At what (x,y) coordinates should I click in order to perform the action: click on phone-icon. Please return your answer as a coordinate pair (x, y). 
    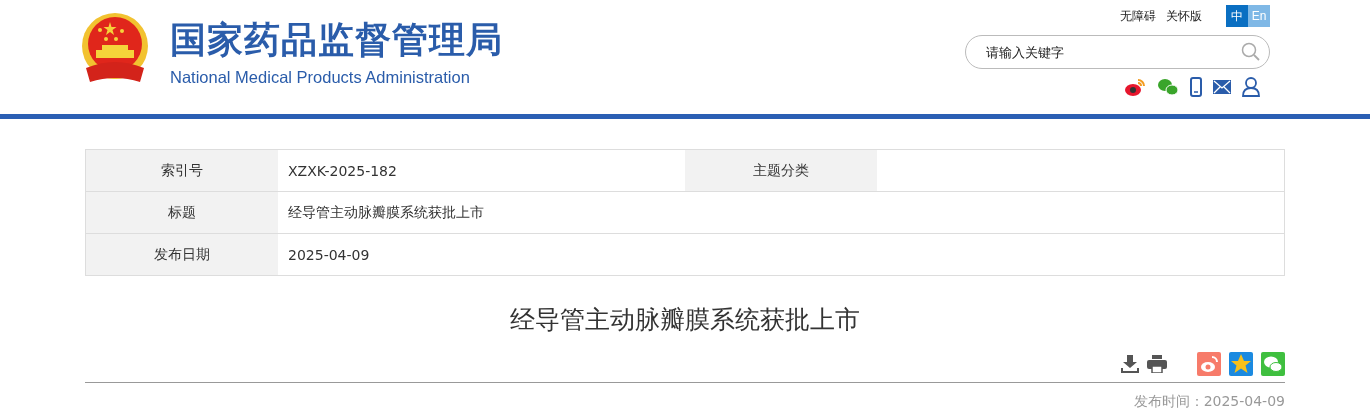
    Looking at the image, I should click on (1196, 87).